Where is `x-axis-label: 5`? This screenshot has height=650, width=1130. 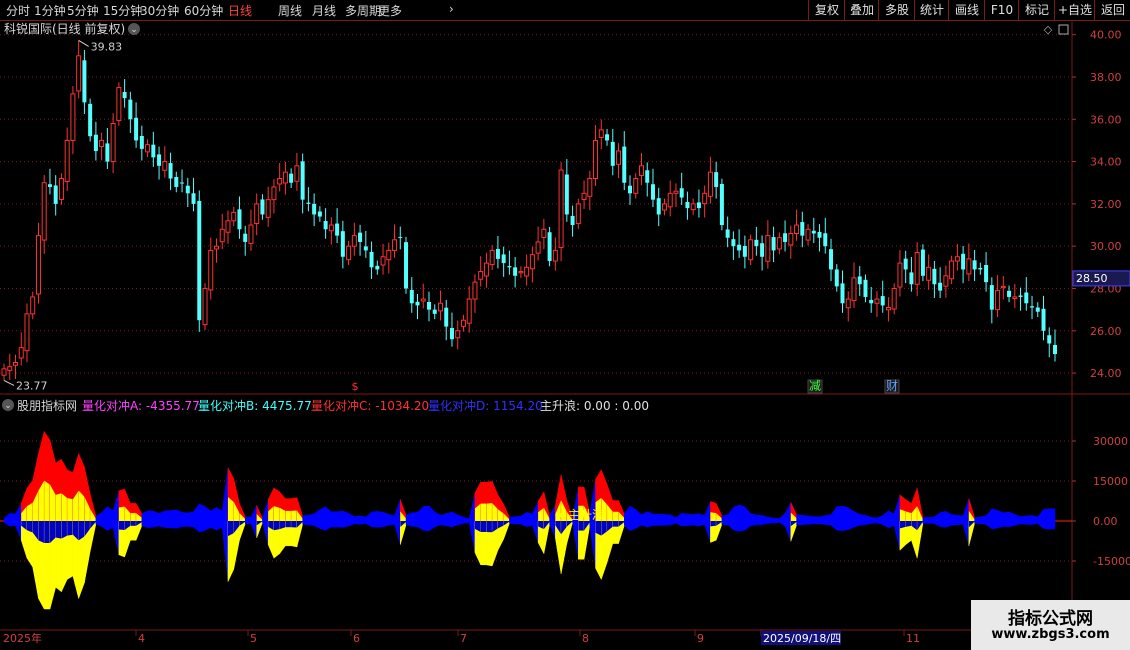
x-axis-label: 5 is located at coordinates (253, 638).